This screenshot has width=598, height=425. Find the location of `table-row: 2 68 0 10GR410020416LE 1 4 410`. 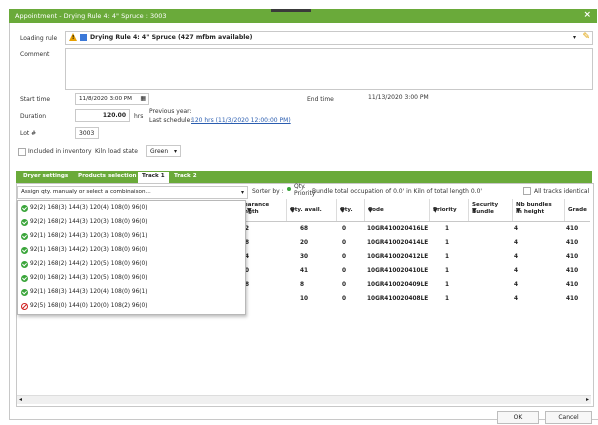

table-row: 2 68 0 10GR410020416LE 1 4 410 is located at coordinates (417, 230).